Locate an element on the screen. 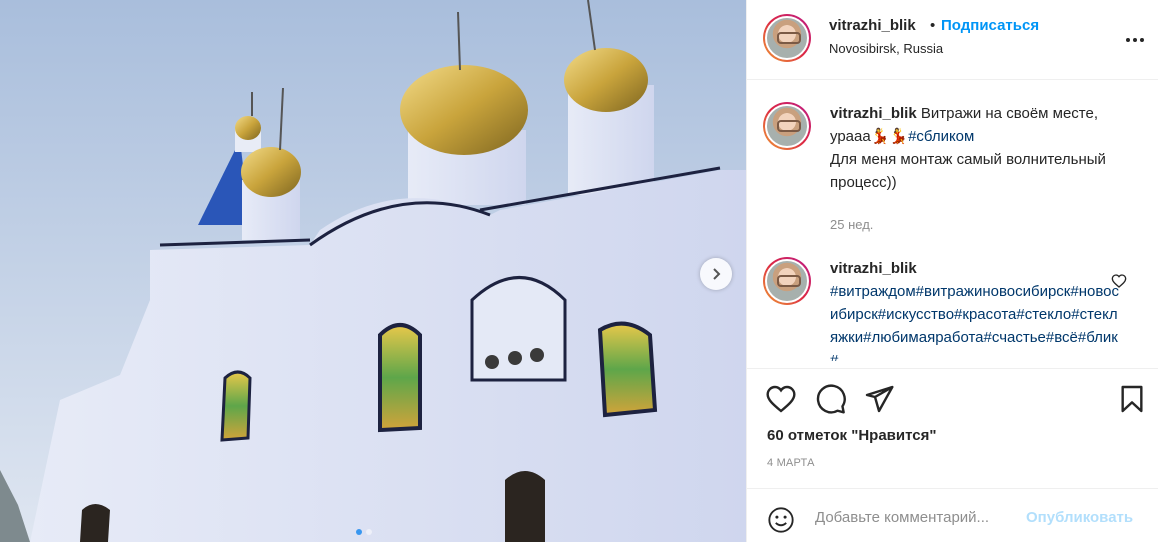 The width and height of the screenshot is (1158, 542). more-icon is located at coordinates (1135, 40).